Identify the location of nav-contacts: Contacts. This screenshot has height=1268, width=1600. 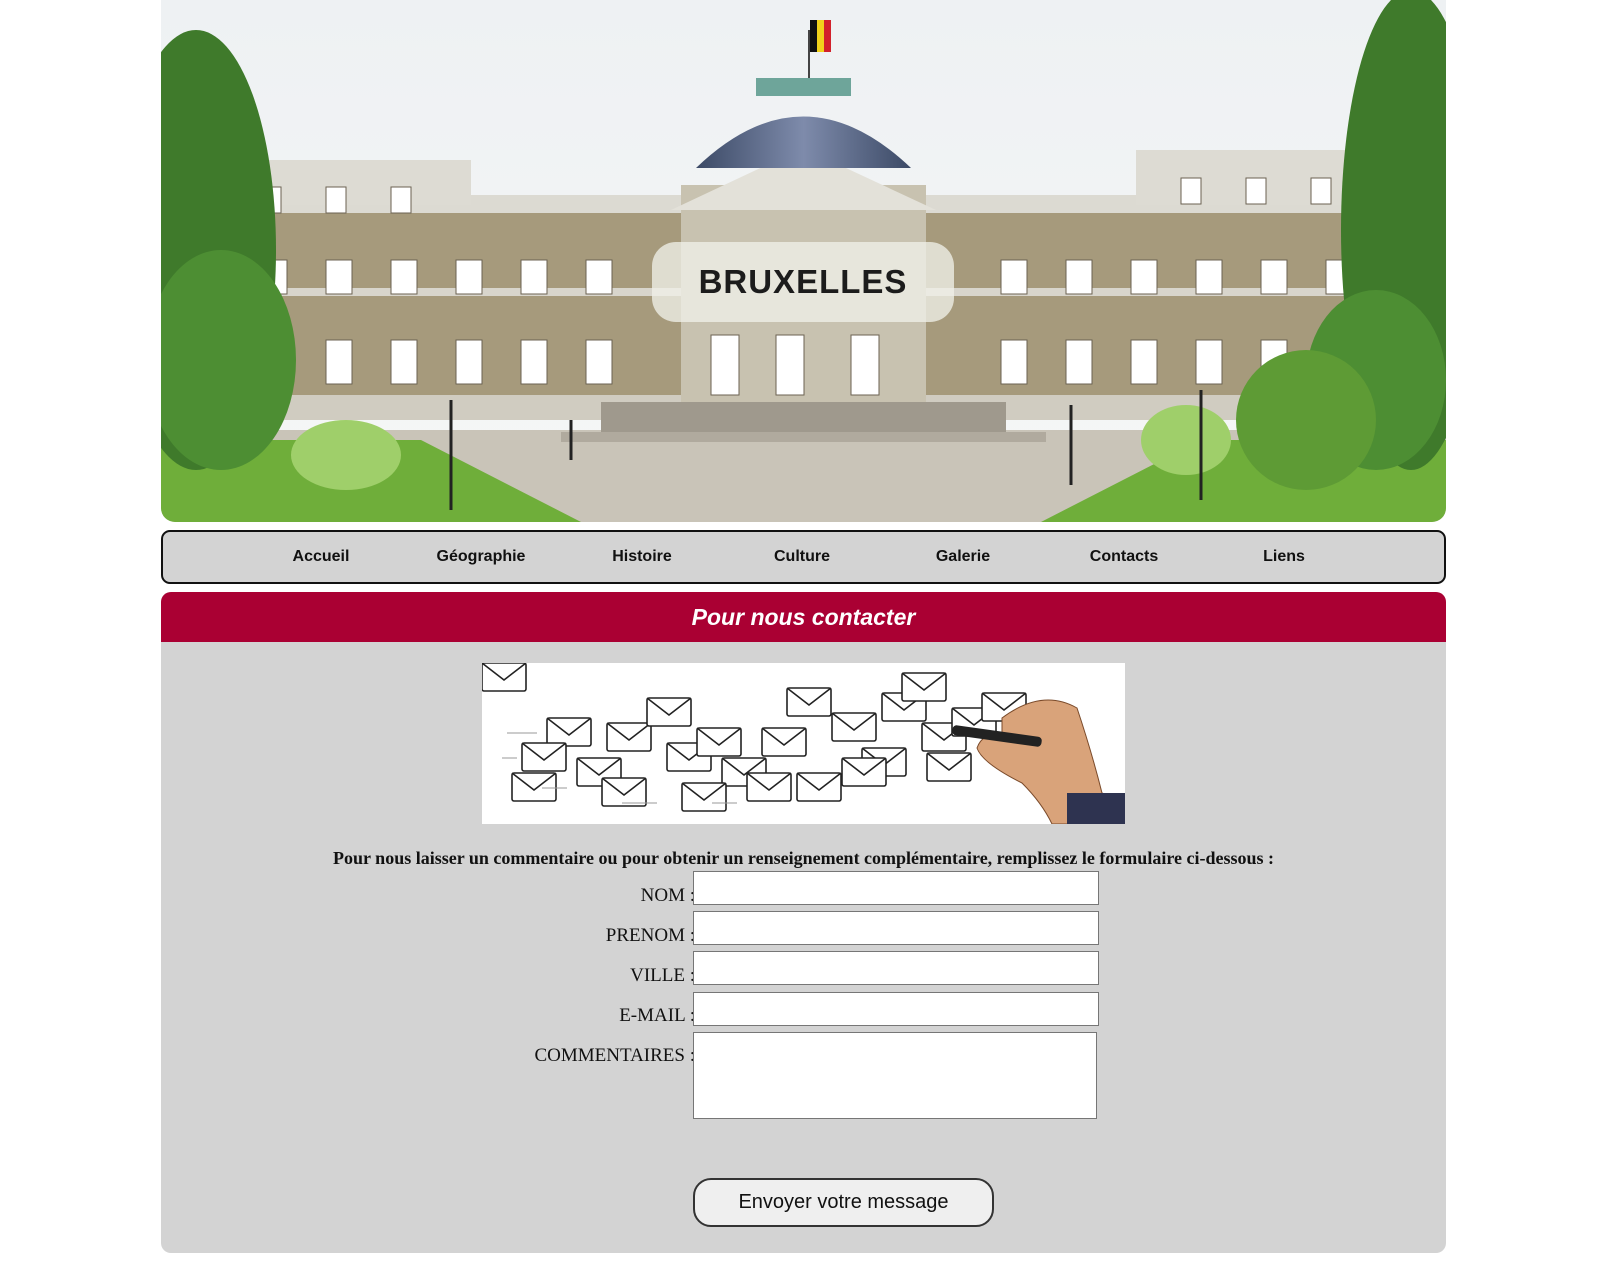
(1124, 557).